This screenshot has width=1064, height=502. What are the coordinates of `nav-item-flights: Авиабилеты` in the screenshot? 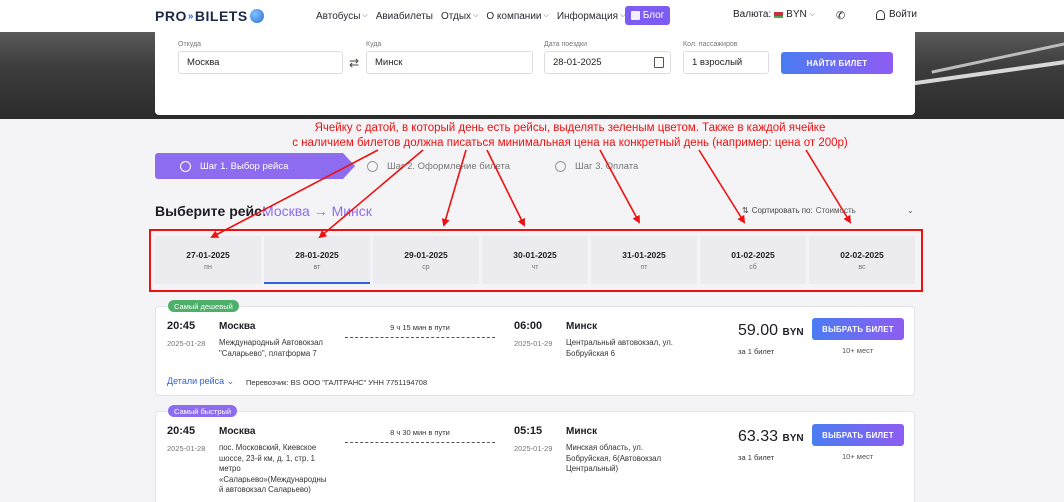 It's located at (404, 16).